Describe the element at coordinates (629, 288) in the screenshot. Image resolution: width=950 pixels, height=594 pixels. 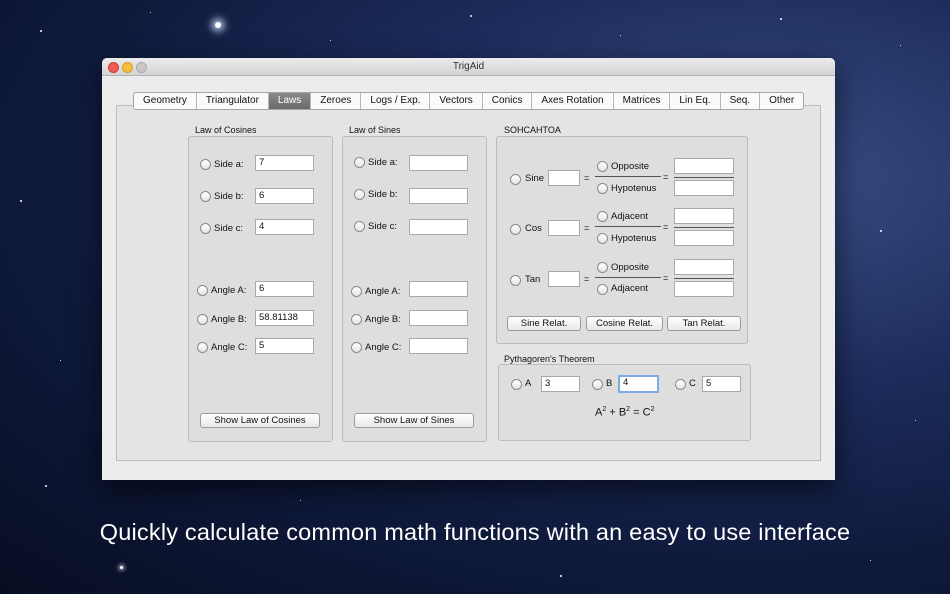
I see `tan-adjacent-label: Adjacent` at that location.